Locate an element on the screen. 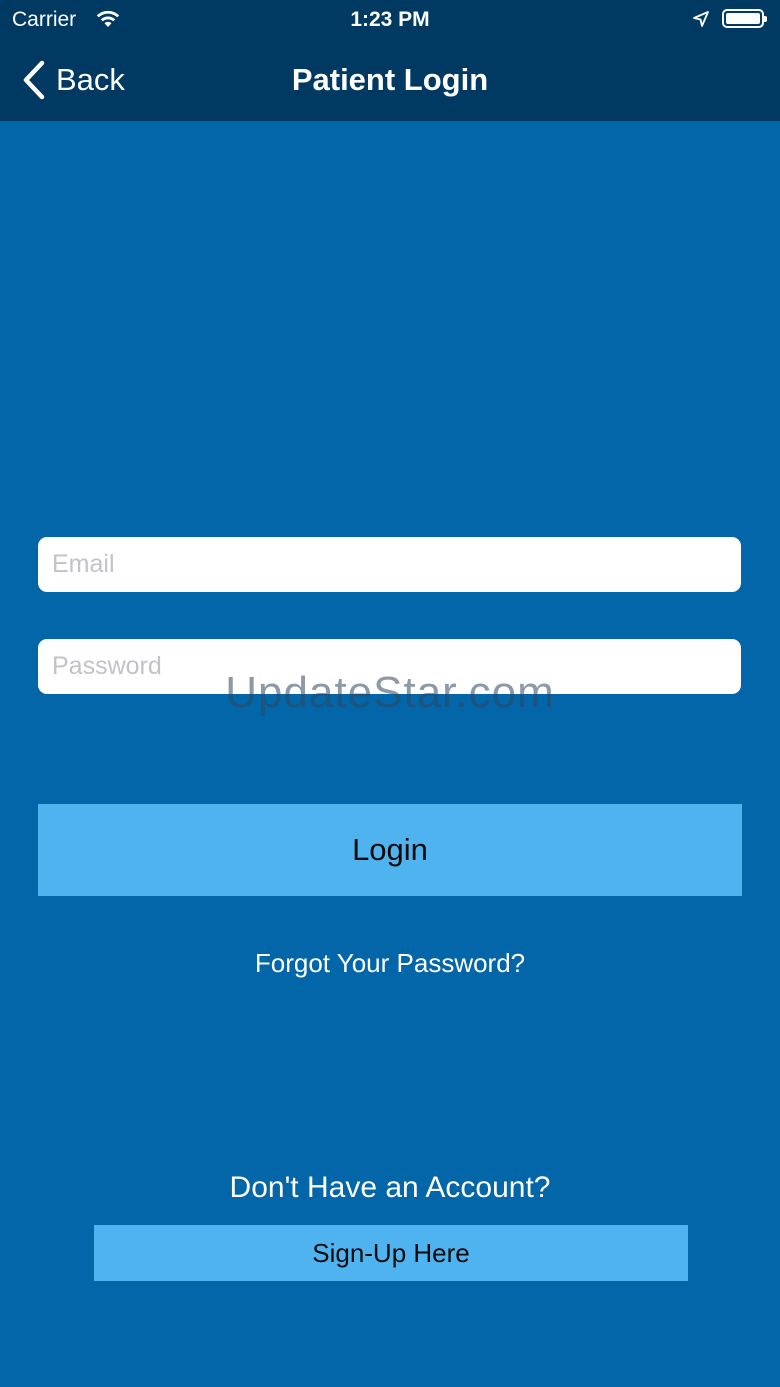  login-button: Login is located at coordinates (390, 850).